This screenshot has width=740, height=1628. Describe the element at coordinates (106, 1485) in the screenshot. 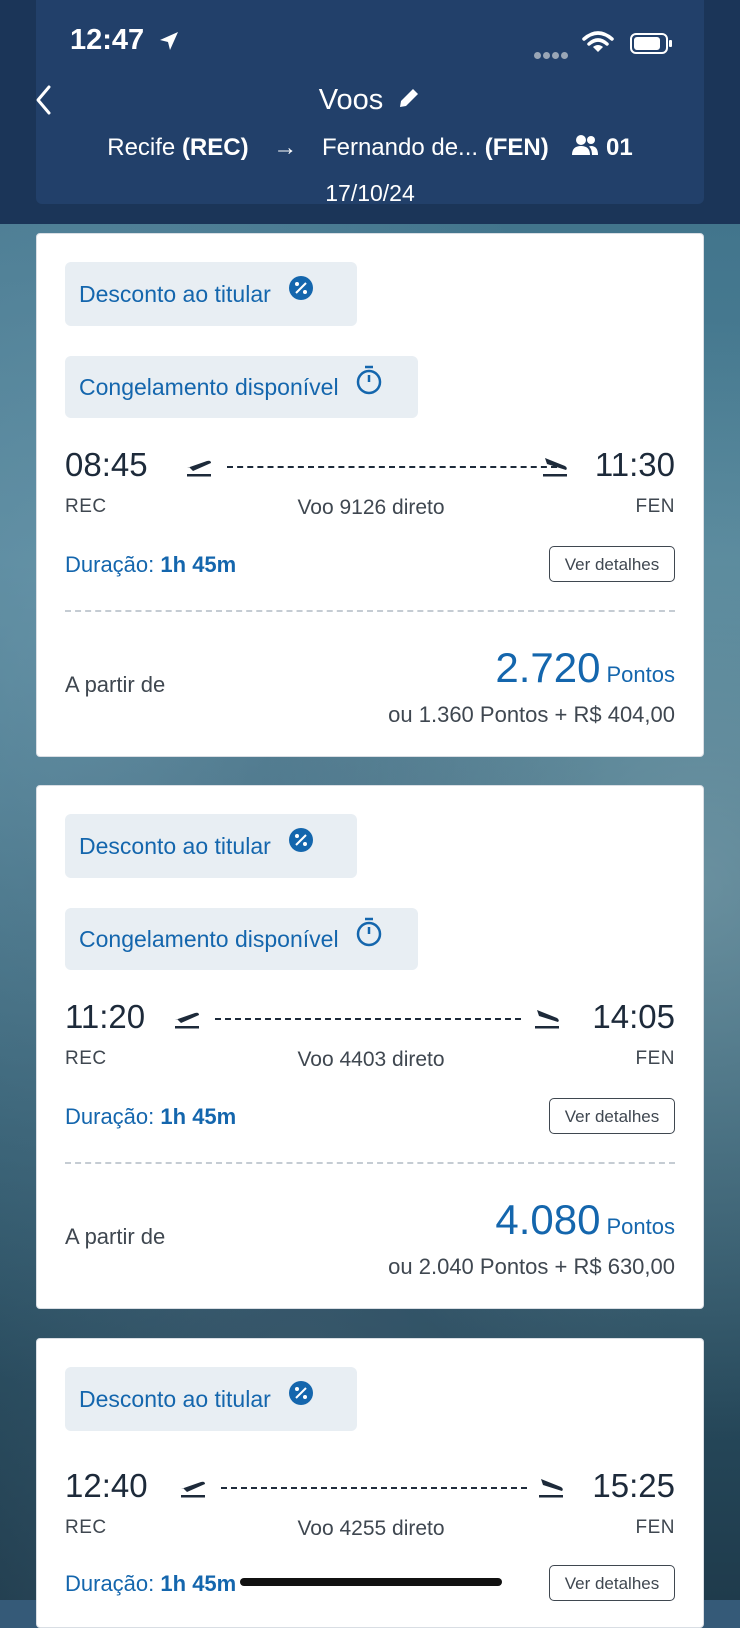

I see `departure-time: 12:40` at that location.